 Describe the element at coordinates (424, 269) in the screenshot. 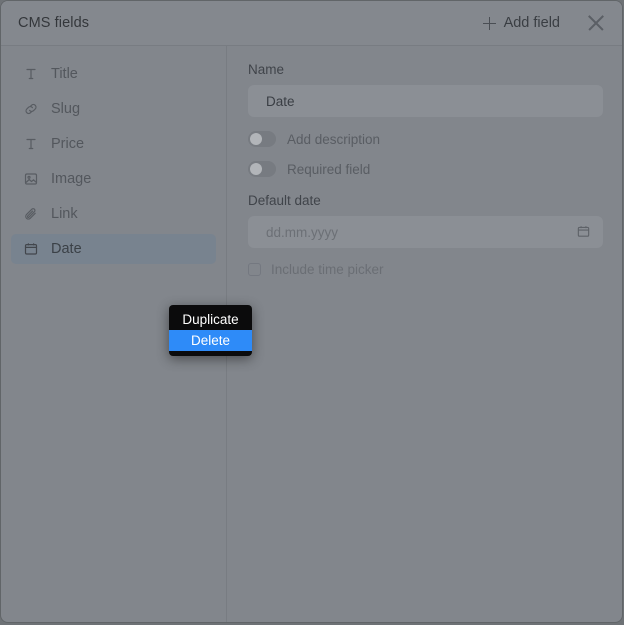

I see `include-time-picker-row: Include time picker` at that location.